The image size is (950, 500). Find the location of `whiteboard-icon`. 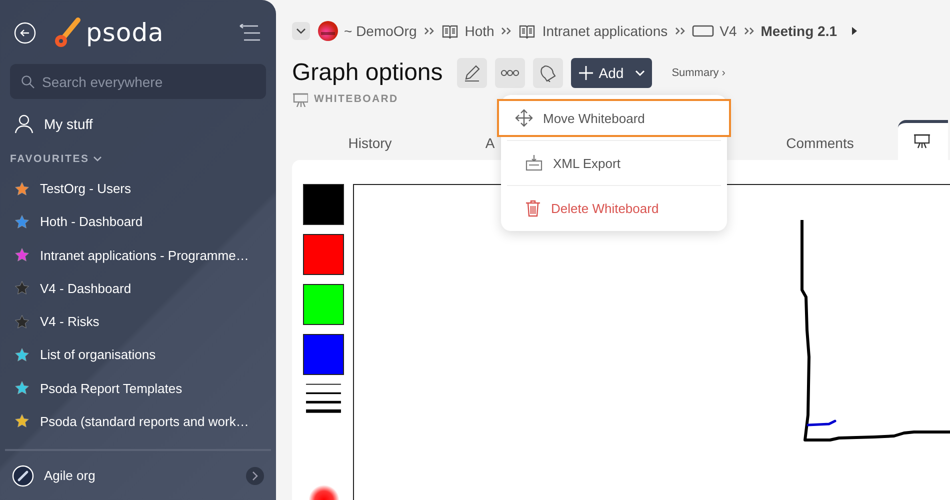

whiteboard-icon is located at coordinates (300, 99).